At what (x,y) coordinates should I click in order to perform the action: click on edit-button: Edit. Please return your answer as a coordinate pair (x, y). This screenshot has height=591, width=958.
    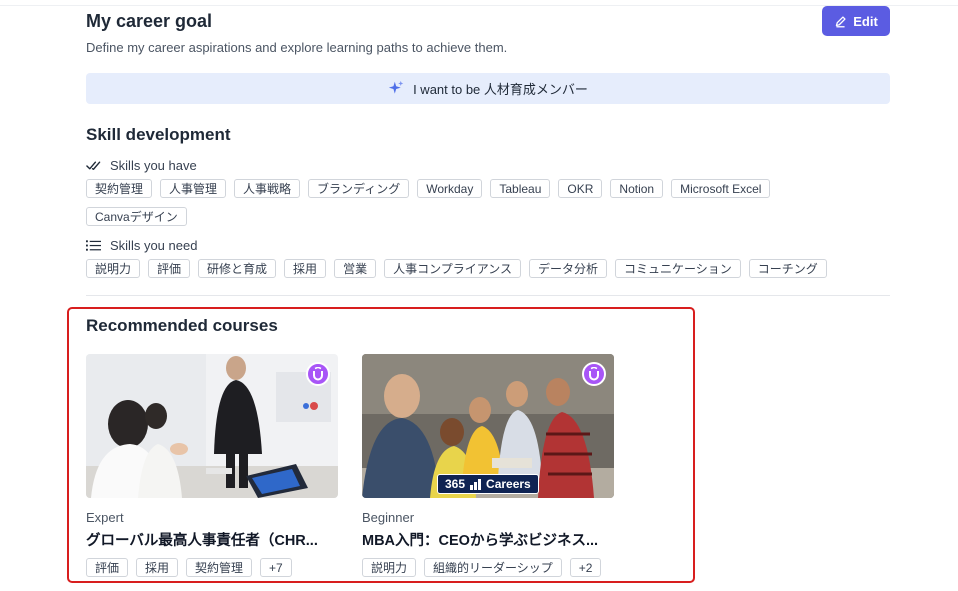
    Looking at the image, I should click on (856, 21).